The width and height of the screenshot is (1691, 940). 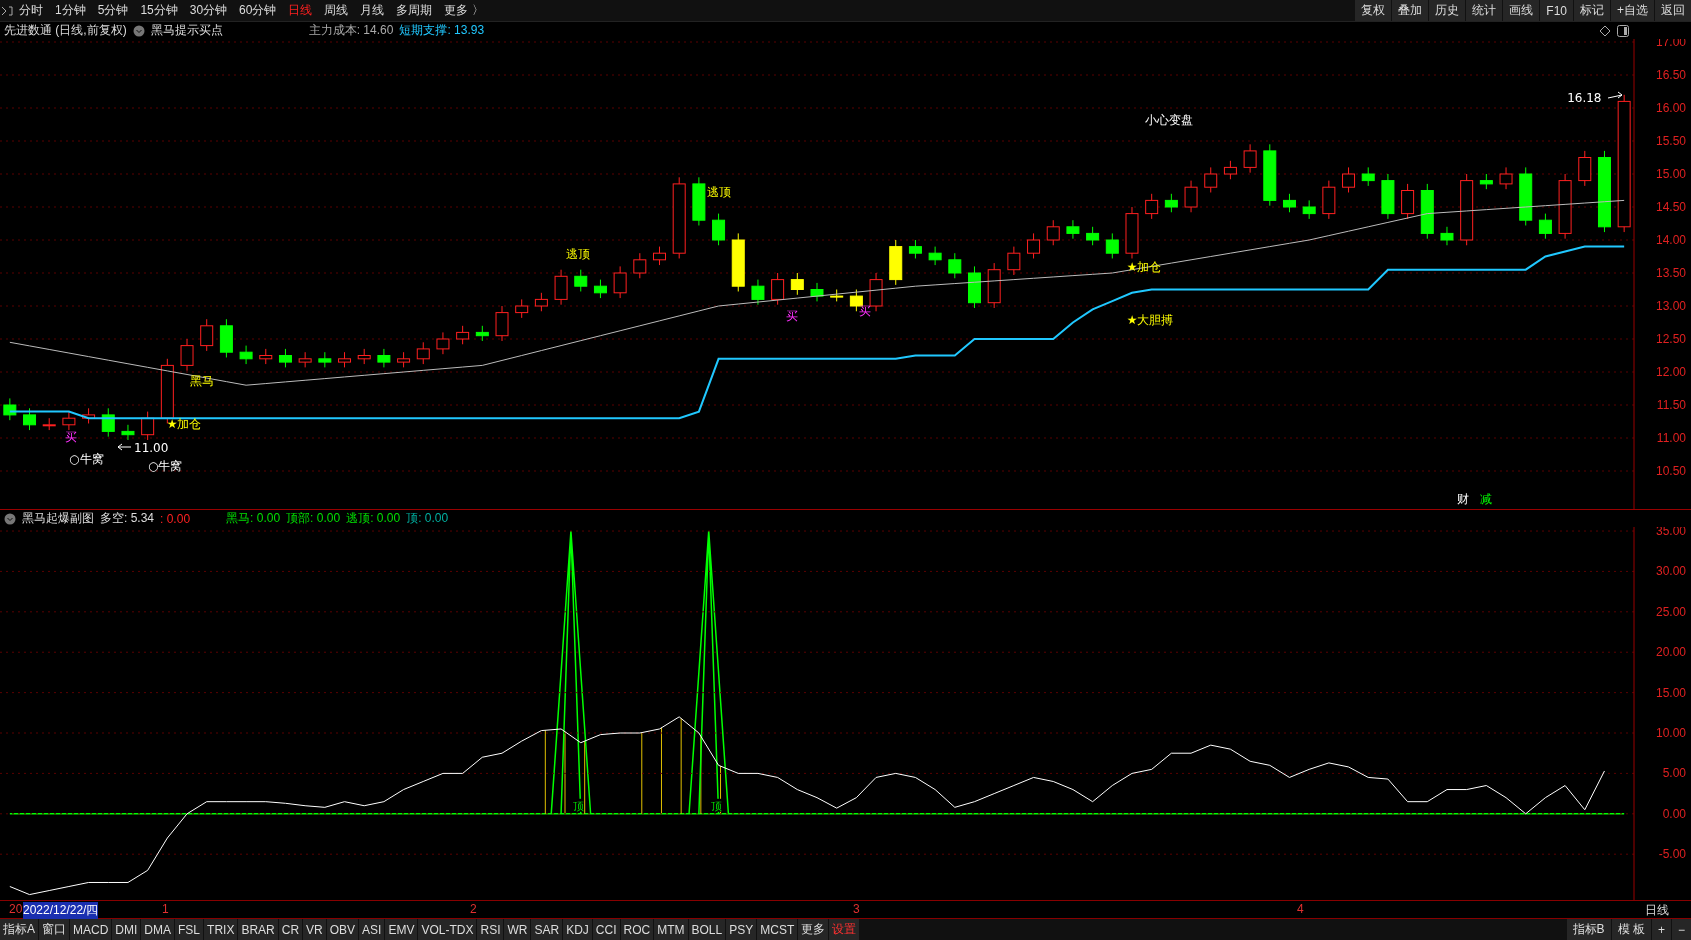 What do you see at coordinates (184, 424) in the screenshot?
I see `signal-label: ★加仓` at bounding box center [184, 424].